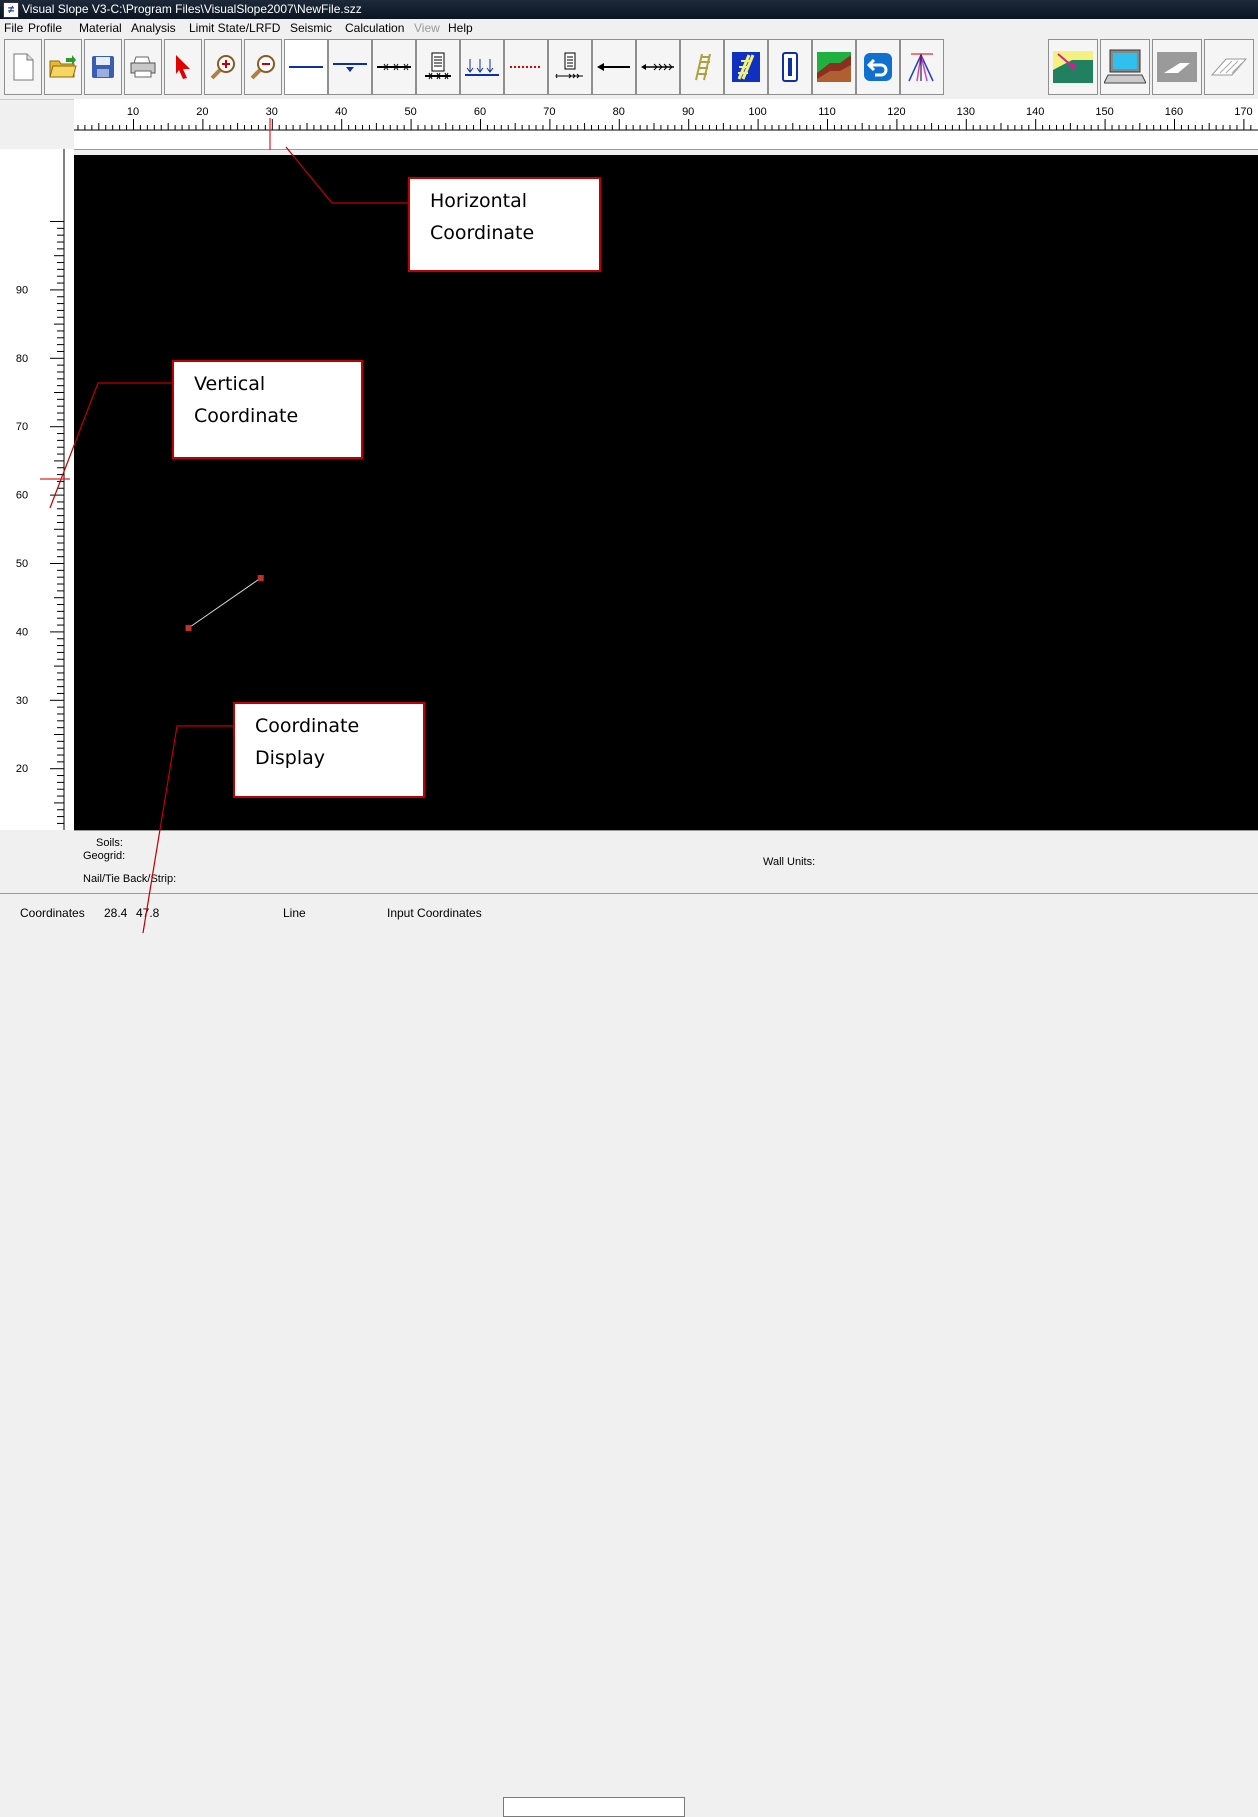  I want to click on menu-file: File, so click(13, 28).